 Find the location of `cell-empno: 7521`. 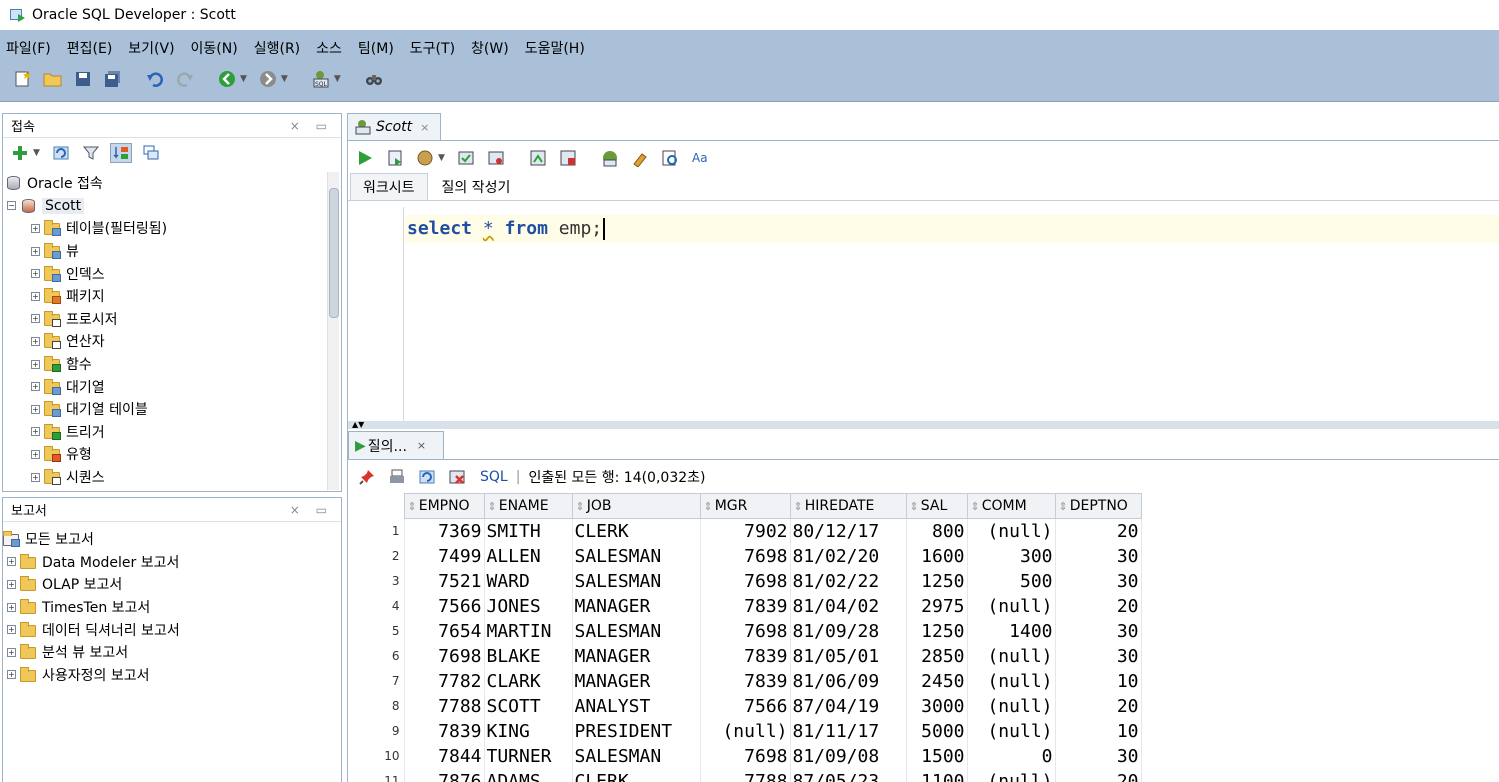

cell-empno: 7521 is located at coordinates (444, 581).